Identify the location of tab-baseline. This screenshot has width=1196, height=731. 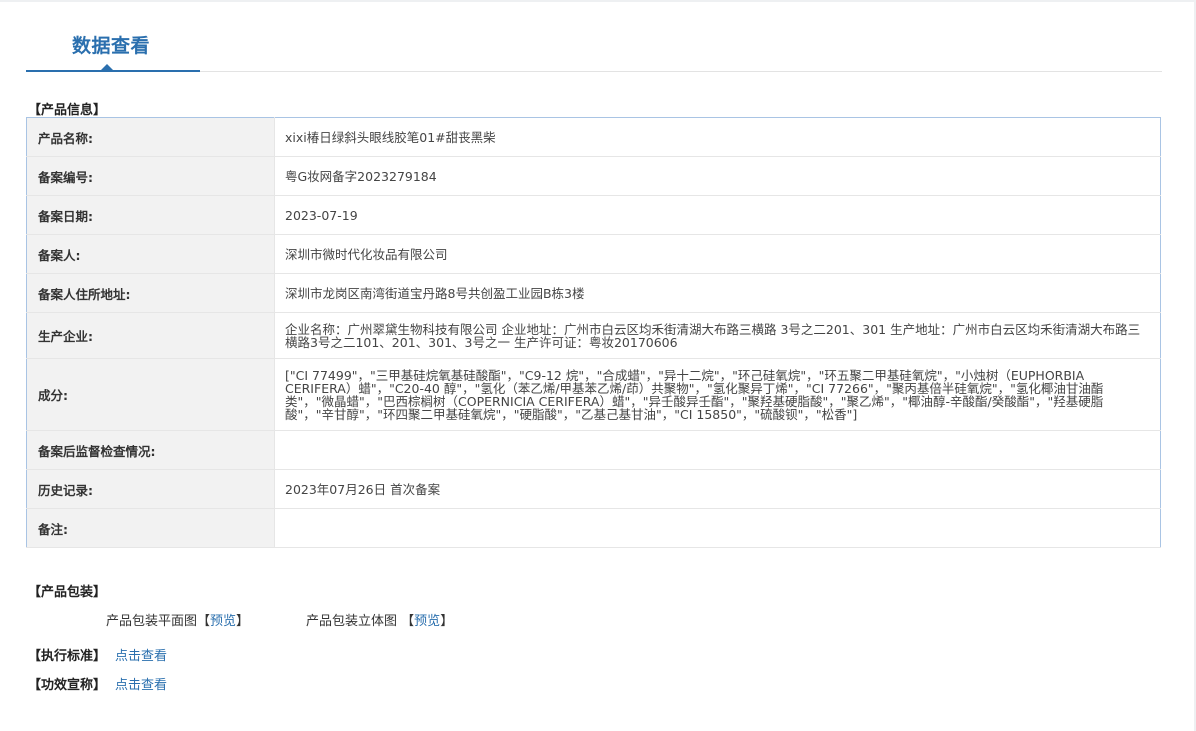
(681, 71).